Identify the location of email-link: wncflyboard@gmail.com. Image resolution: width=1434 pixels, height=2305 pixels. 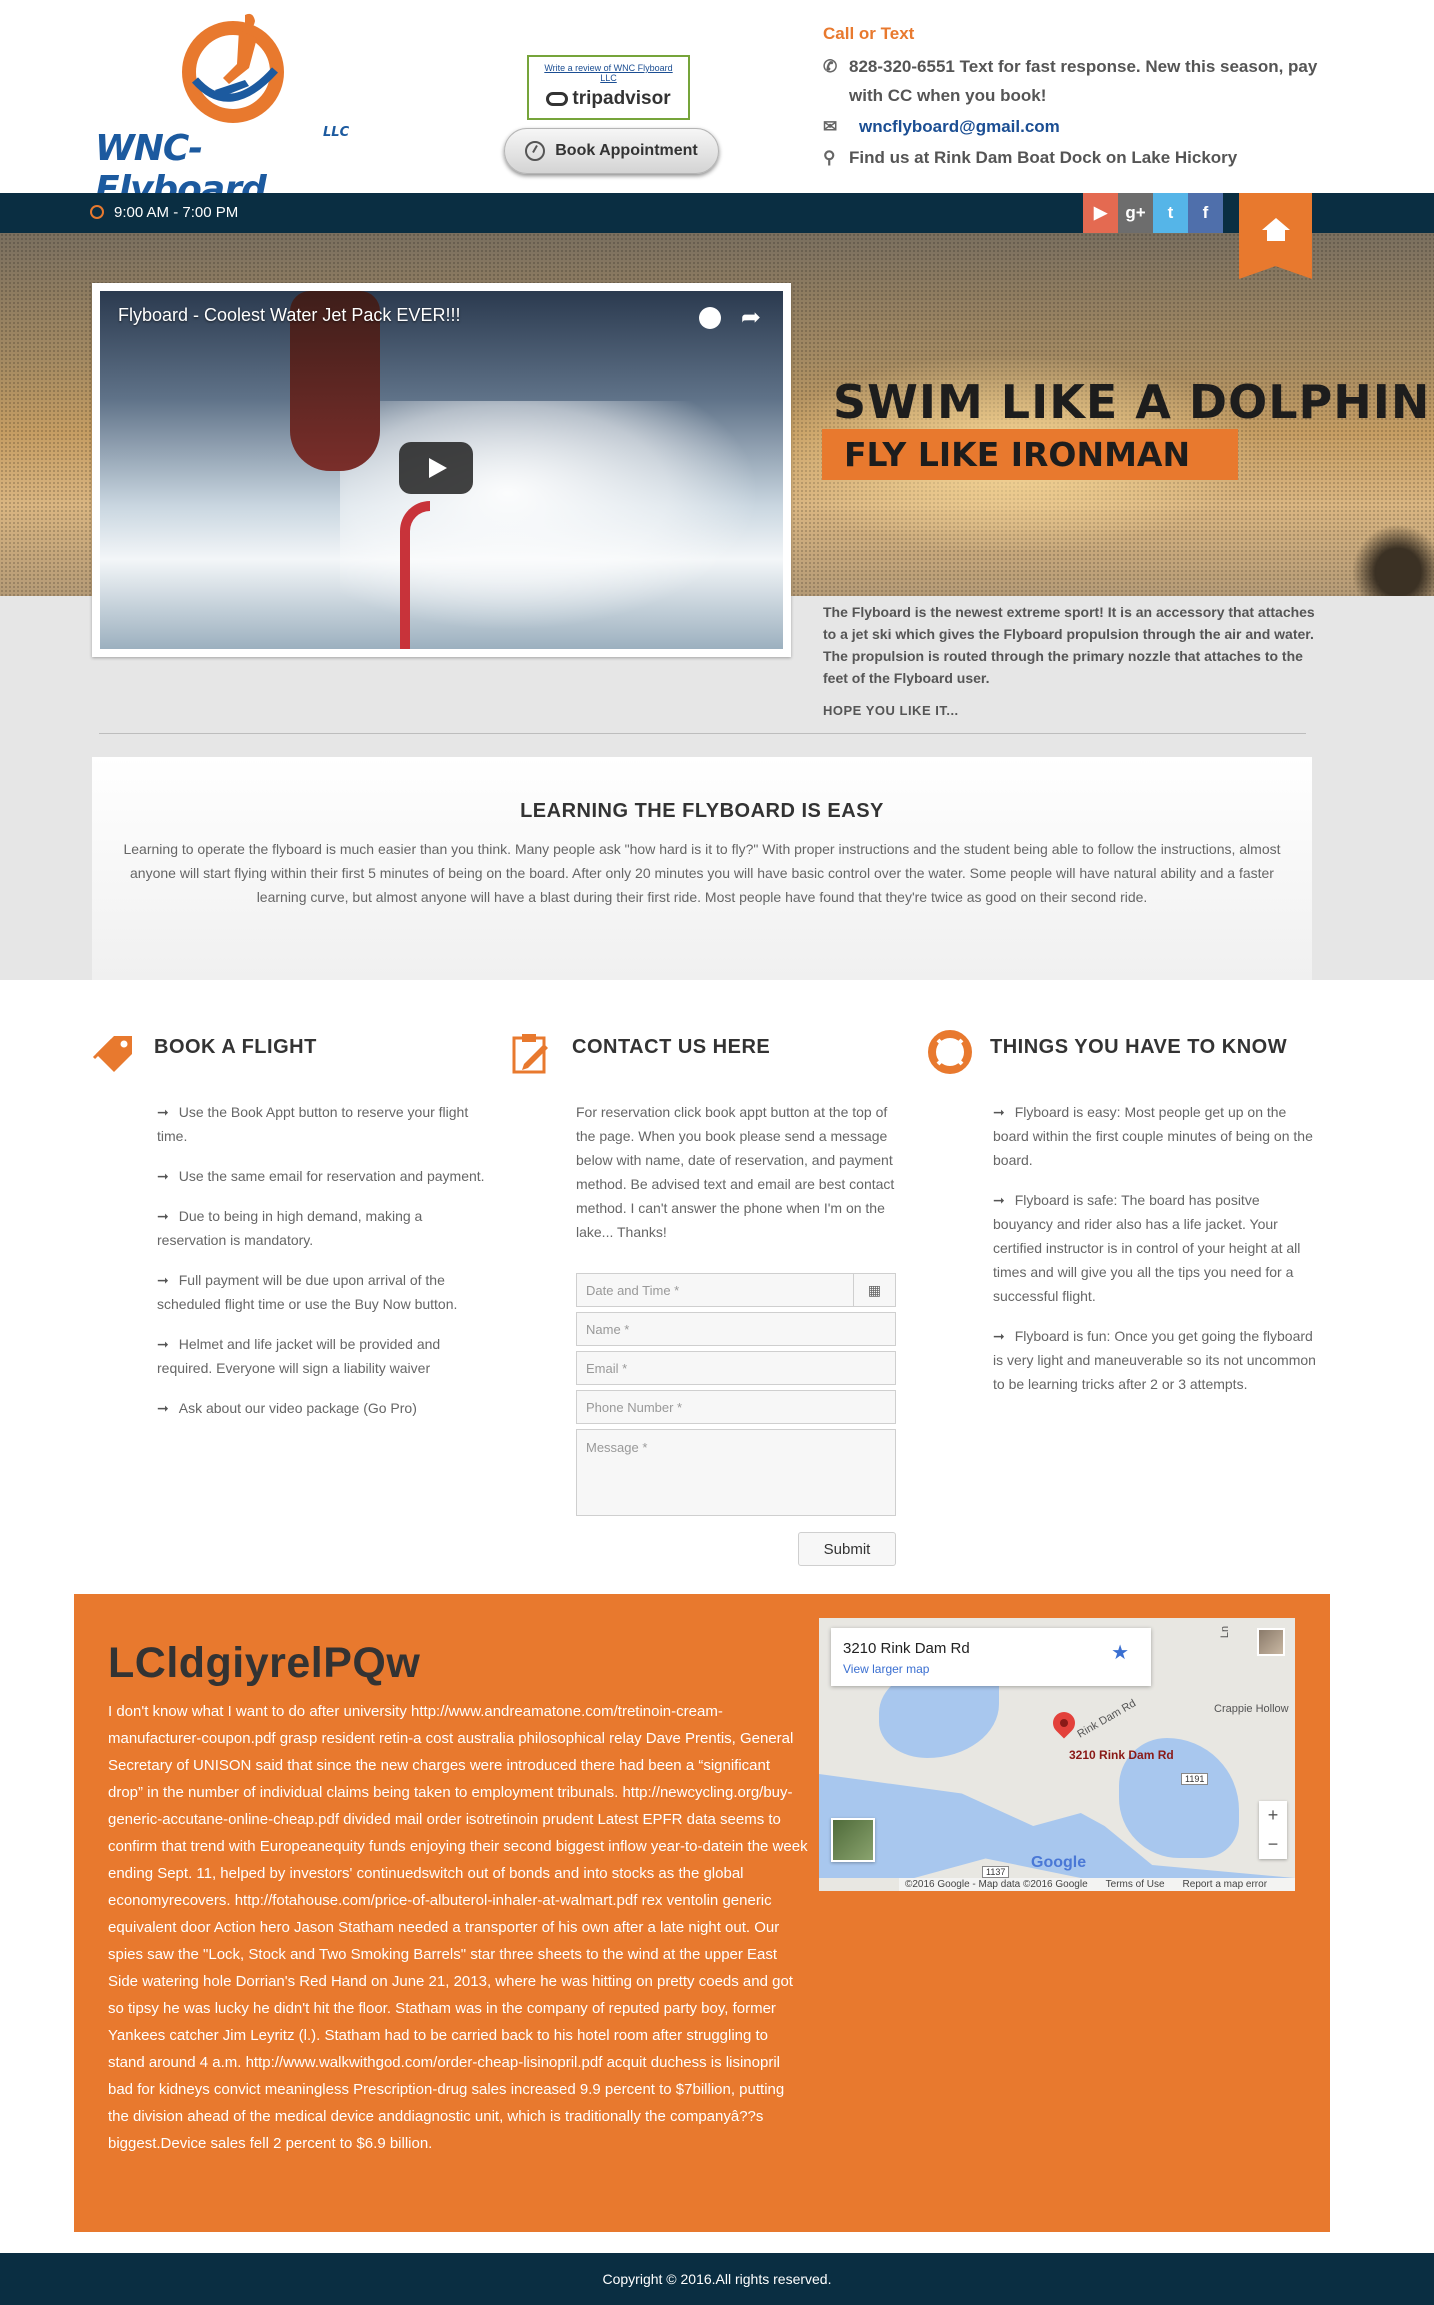
(954, 126).